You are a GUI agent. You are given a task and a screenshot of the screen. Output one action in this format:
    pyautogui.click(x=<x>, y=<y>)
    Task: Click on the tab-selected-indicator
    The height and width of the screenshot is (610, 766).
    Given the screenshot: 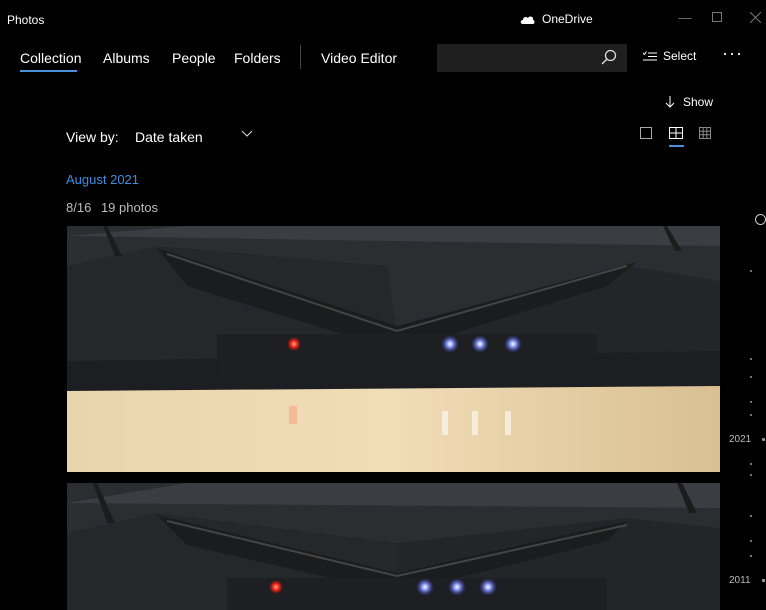 What is the action you would take?
    pyautogui.click(x=48, y=71)
    